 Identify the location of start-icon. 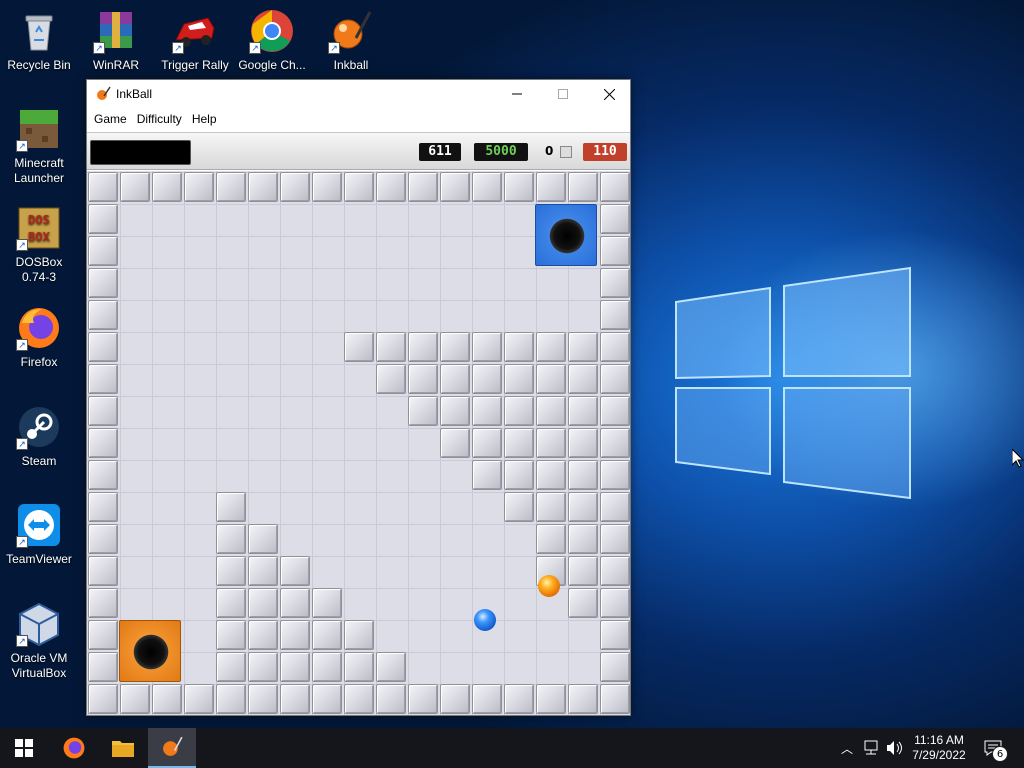
(24, 748).